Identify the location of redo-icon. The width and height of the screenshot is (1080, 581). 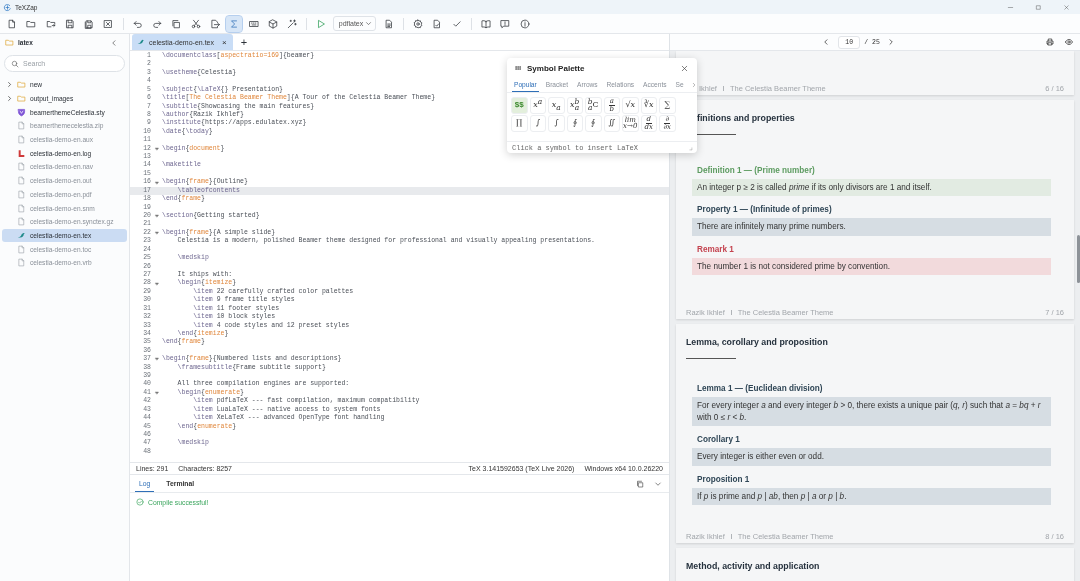
(157, 23).